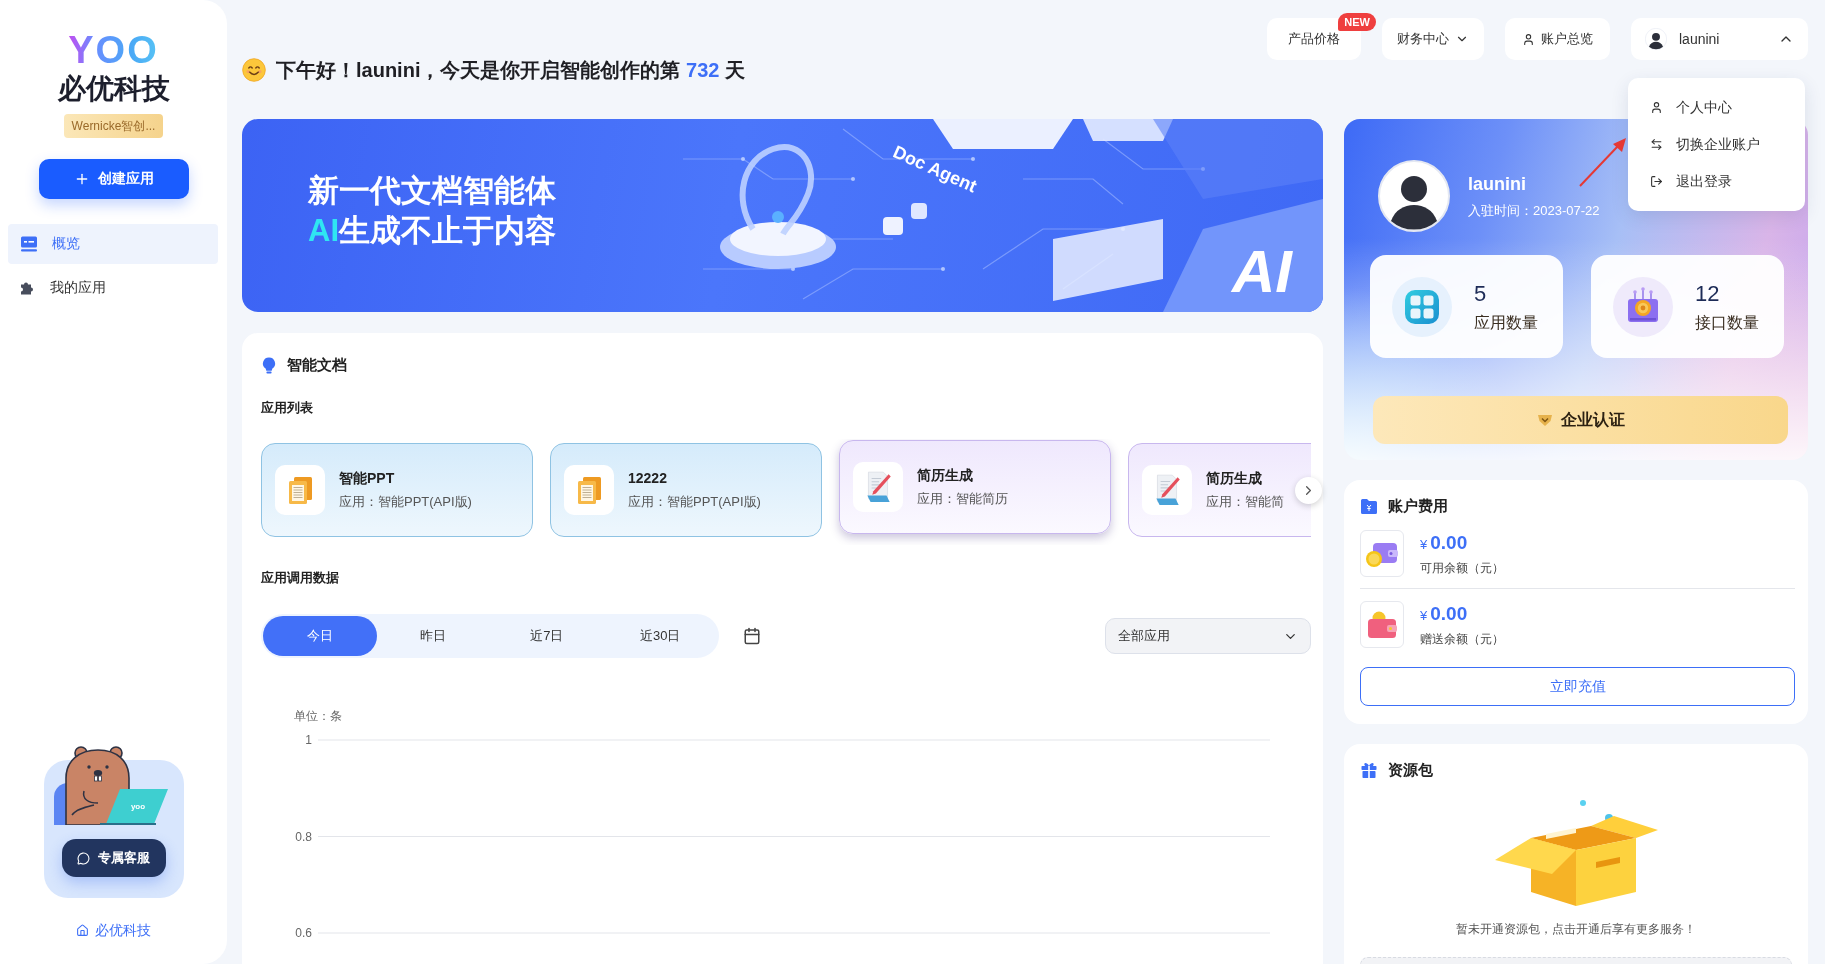  What do you see at coordinates (1544, 420) in the screenshot?
I see `shield-icon` at bounding box center [1544, 420].